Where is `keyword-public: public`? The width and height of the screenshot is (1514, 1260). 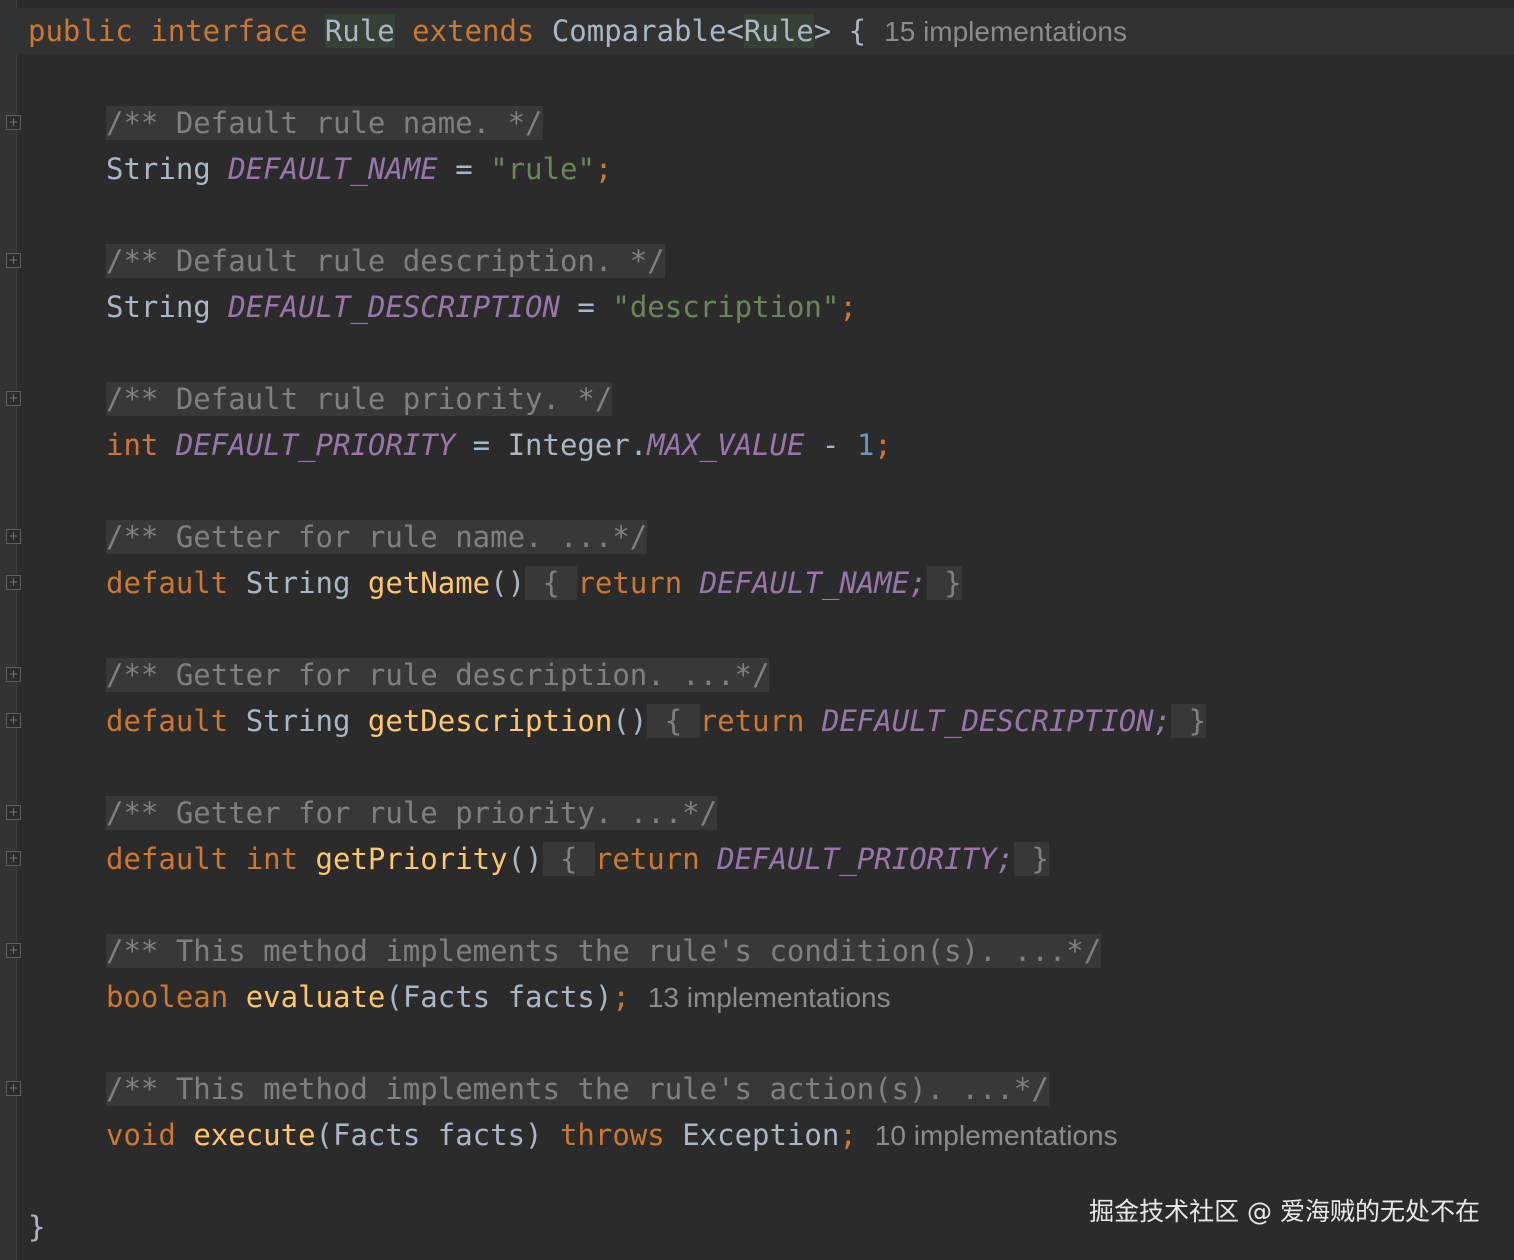 keyword-public: public is located at coordinates (80, 31).